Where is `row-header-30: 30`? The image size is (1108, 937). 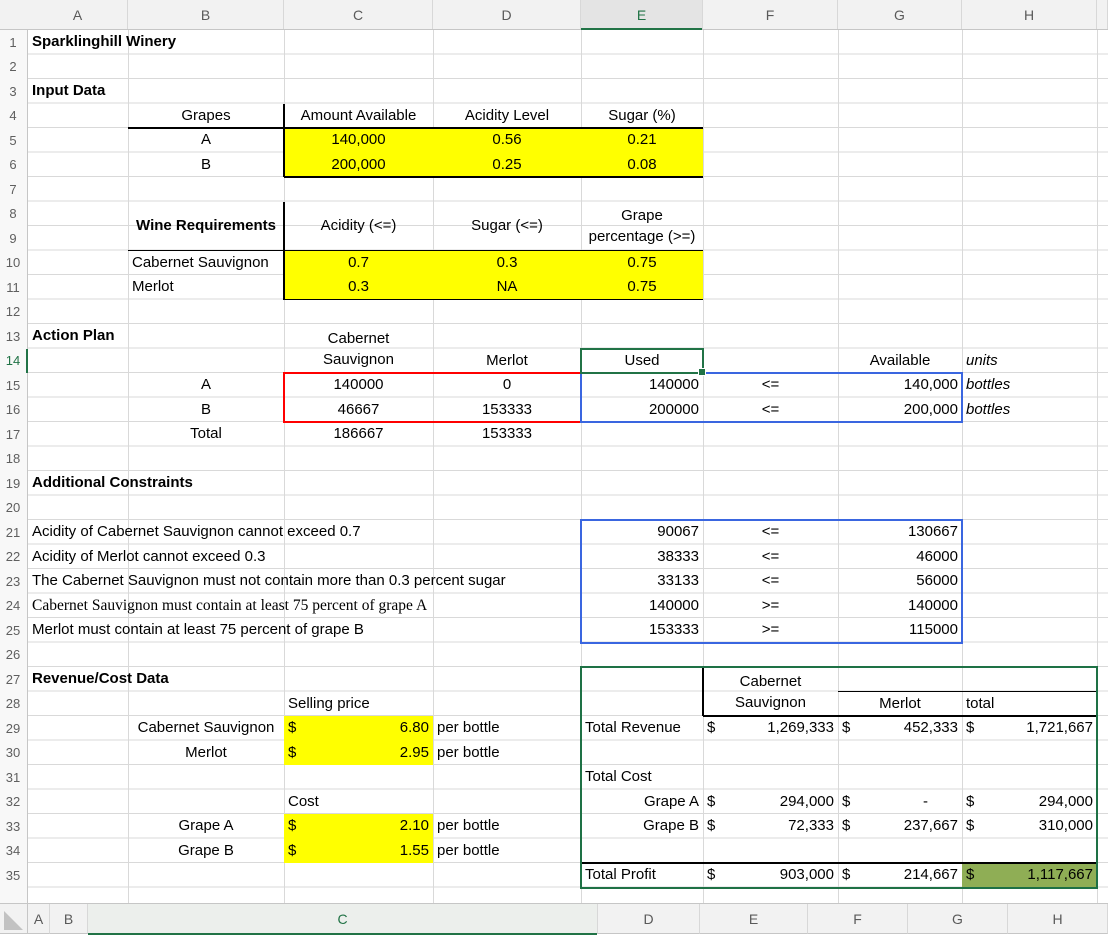
row-header-30: 30 is located at coordinates (13, 753).